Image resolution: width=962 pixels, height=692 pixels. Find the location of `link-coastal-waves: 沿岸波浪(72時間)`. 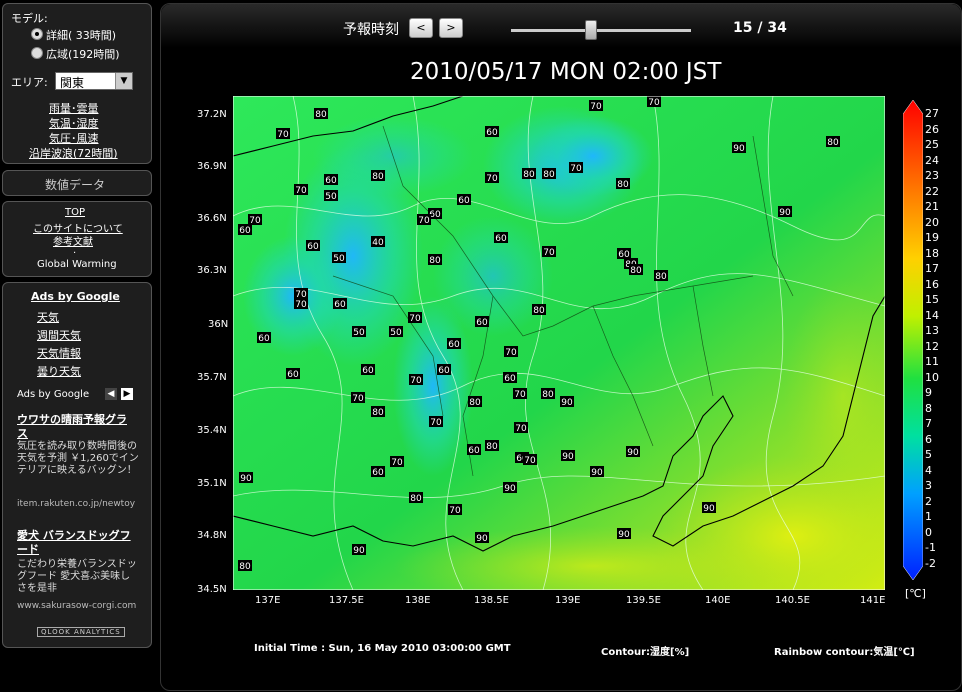

link-coastal-waves: 沿岸波浪(72時間) is located at coordinates (73, 153).